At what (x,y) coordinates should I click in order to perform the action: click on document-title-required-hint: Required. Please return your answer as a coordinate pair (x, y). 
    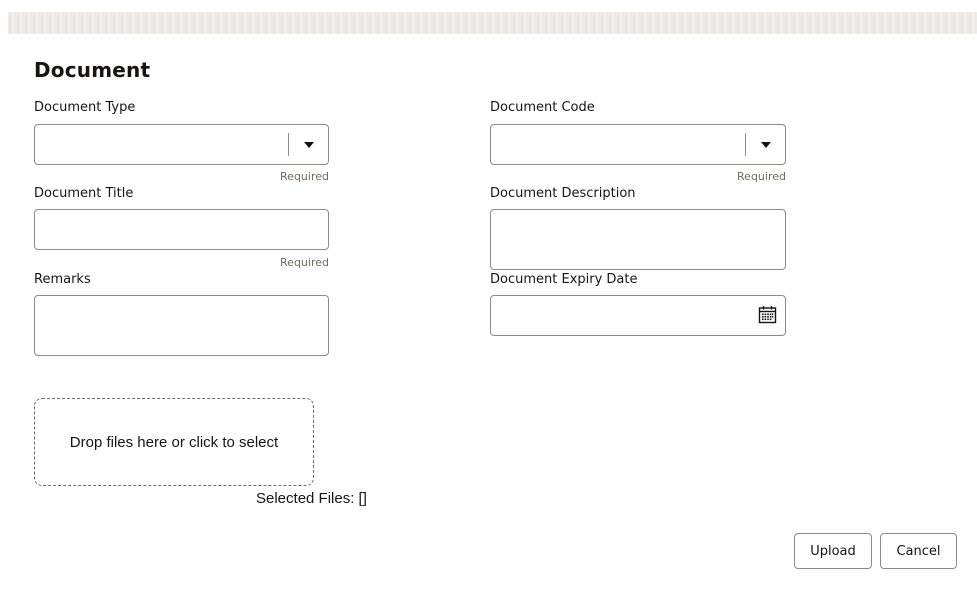
    Looking at the image, I should click on (304, 262).